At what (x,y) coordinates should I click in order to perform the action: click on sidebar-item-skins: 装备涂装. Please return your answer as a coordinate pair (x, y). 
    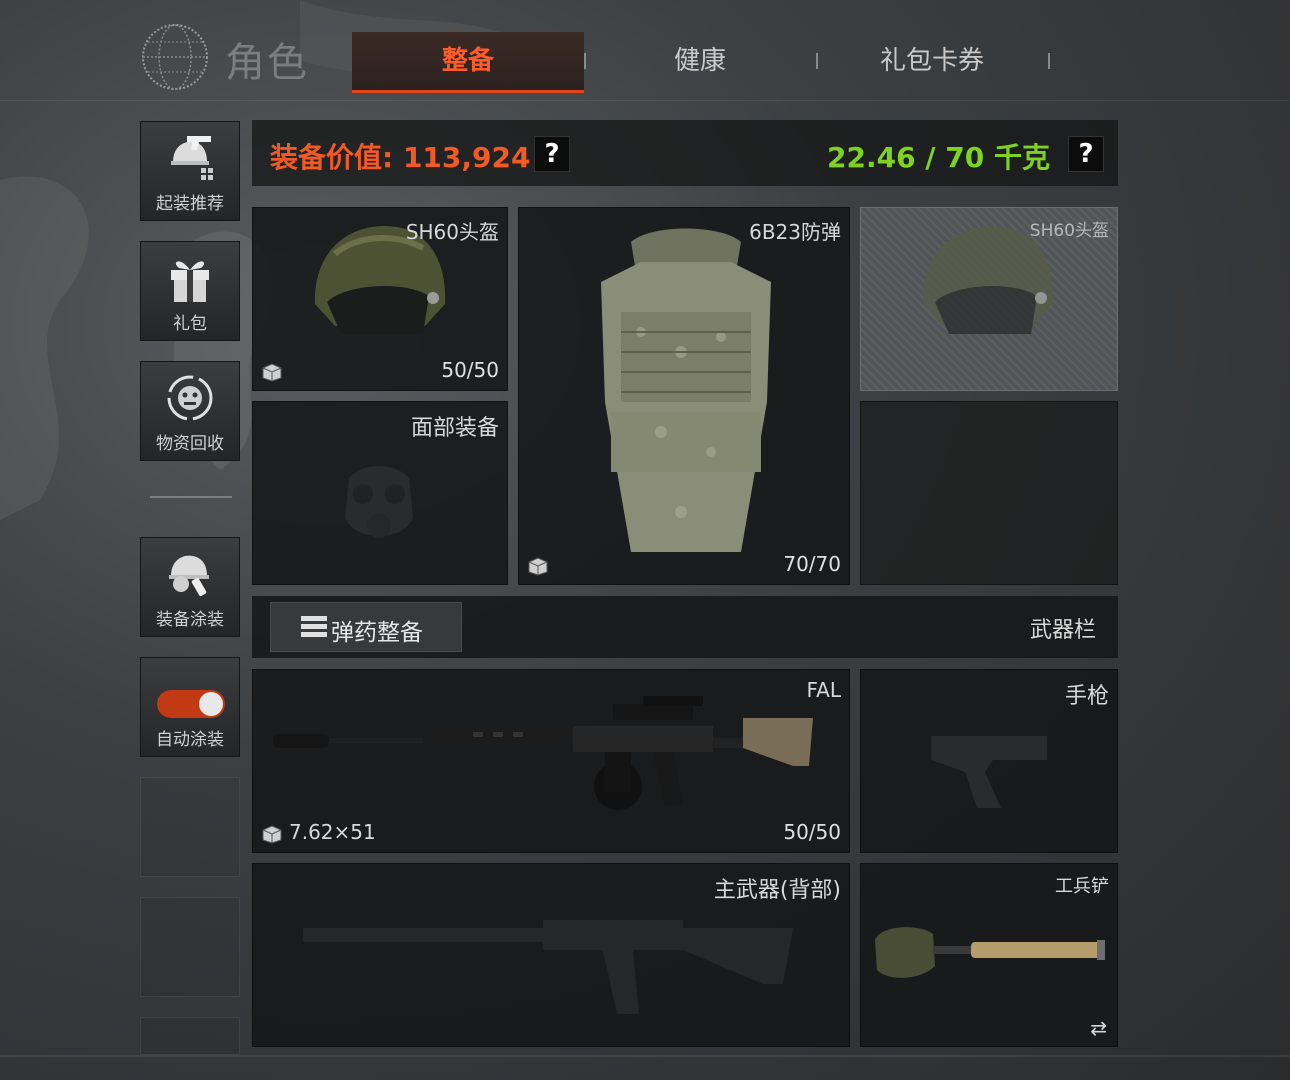
    Looking at the image, I should click on (190, 587).